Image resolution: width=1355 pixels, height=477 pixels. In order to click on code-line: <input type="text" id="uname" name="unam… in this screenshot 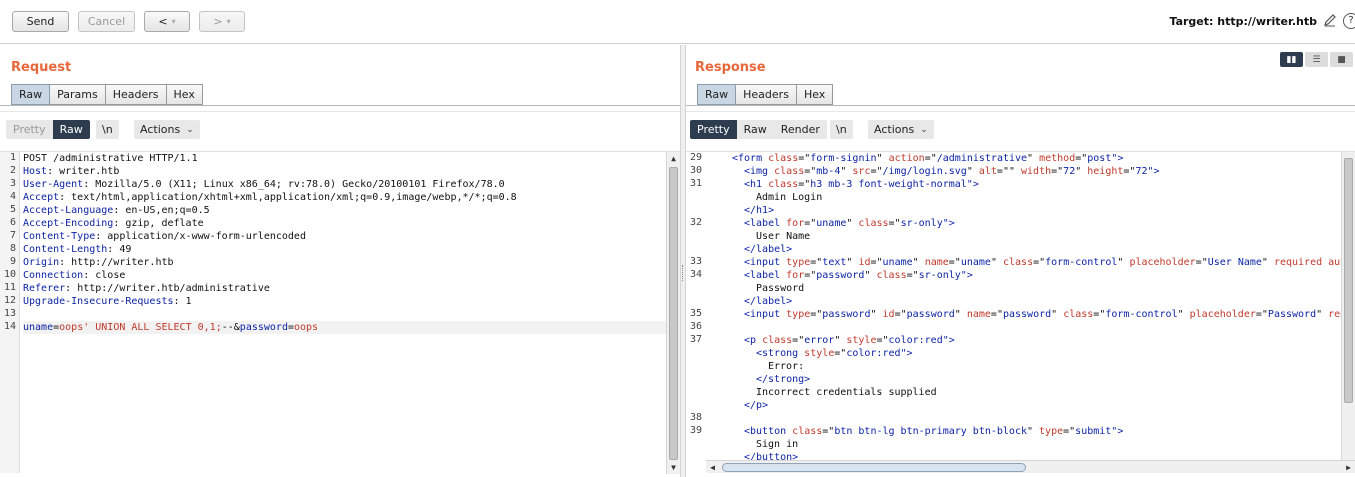, I will do `click(1042, 262)`.